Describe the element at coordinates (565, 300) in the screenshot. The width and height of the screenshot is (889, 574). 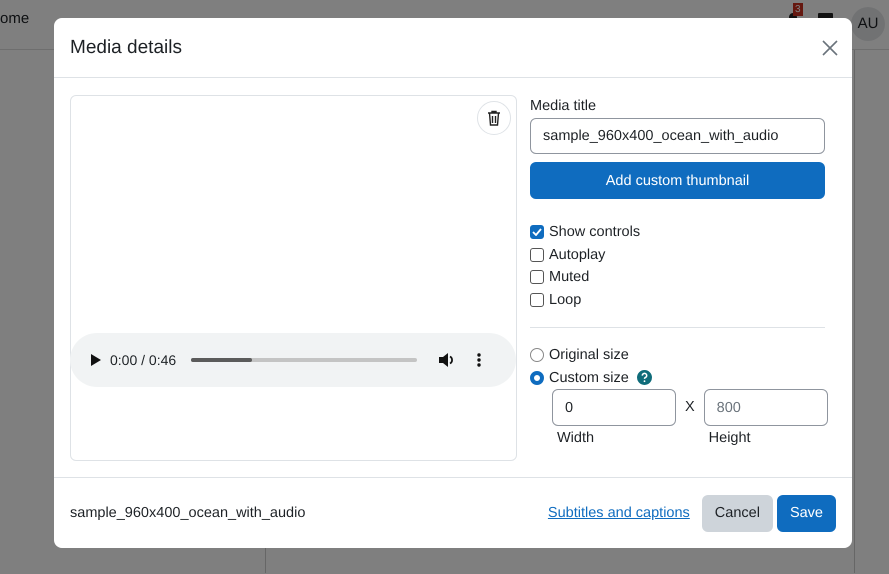
I see `checkbox-label: Loop` at that location.